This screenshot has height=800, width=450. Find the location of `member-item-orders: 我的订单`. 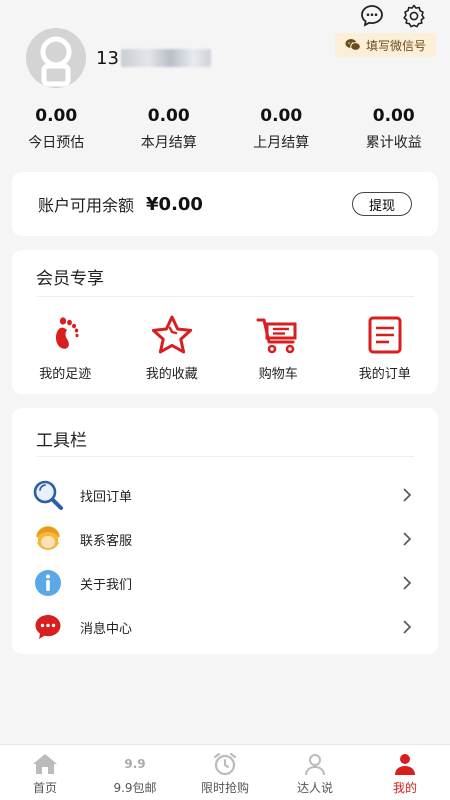

member-item-orders: 我的订单 is located at coordinates (385, 348).